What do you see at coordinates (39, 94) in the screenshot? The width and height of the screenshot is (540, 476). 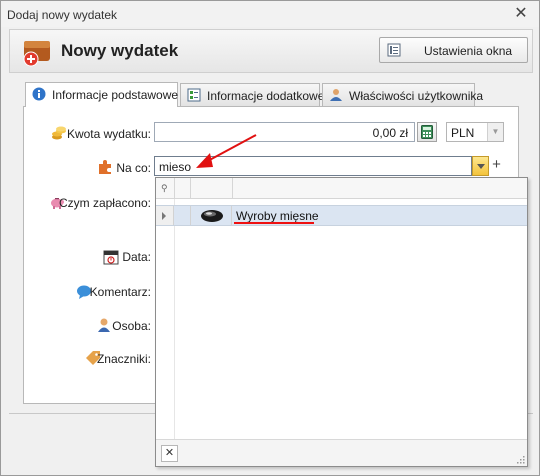 I see `info-icon` at bounding box center [39, 94].